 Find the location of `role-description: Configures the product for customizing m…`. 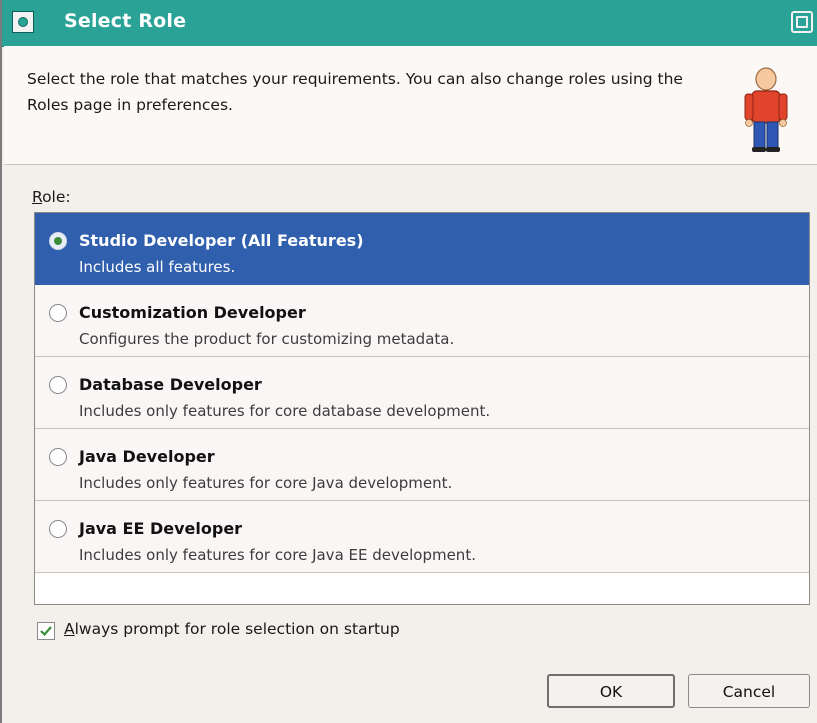

role-description: Configures the product for customizing m… is located at coordinates (267, 339).